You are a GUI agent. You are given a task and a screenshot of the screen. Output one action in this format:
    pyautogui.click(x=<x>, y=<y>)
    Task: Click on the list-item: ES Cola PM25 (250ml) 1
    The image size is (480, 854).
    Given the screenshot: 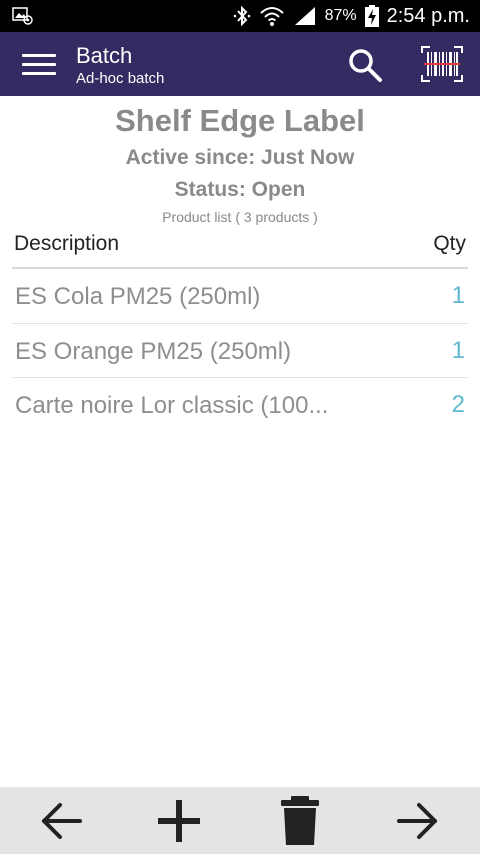 What is the action you would take?
    pyautogui.click(x=240, y=296)
    